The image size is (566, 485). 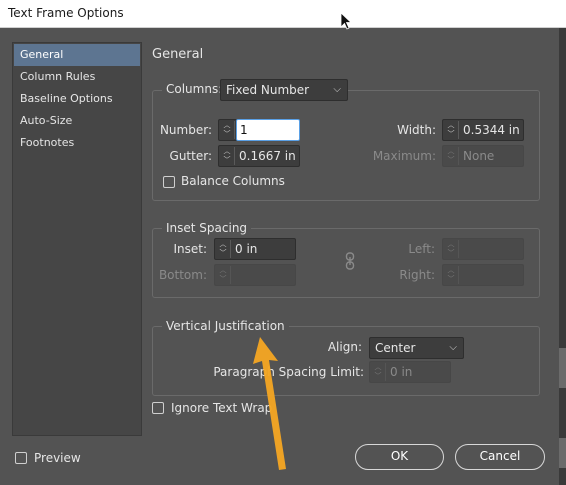 I want to click on right-stepper: ︿ ﹀, so click(x=483, y=275).